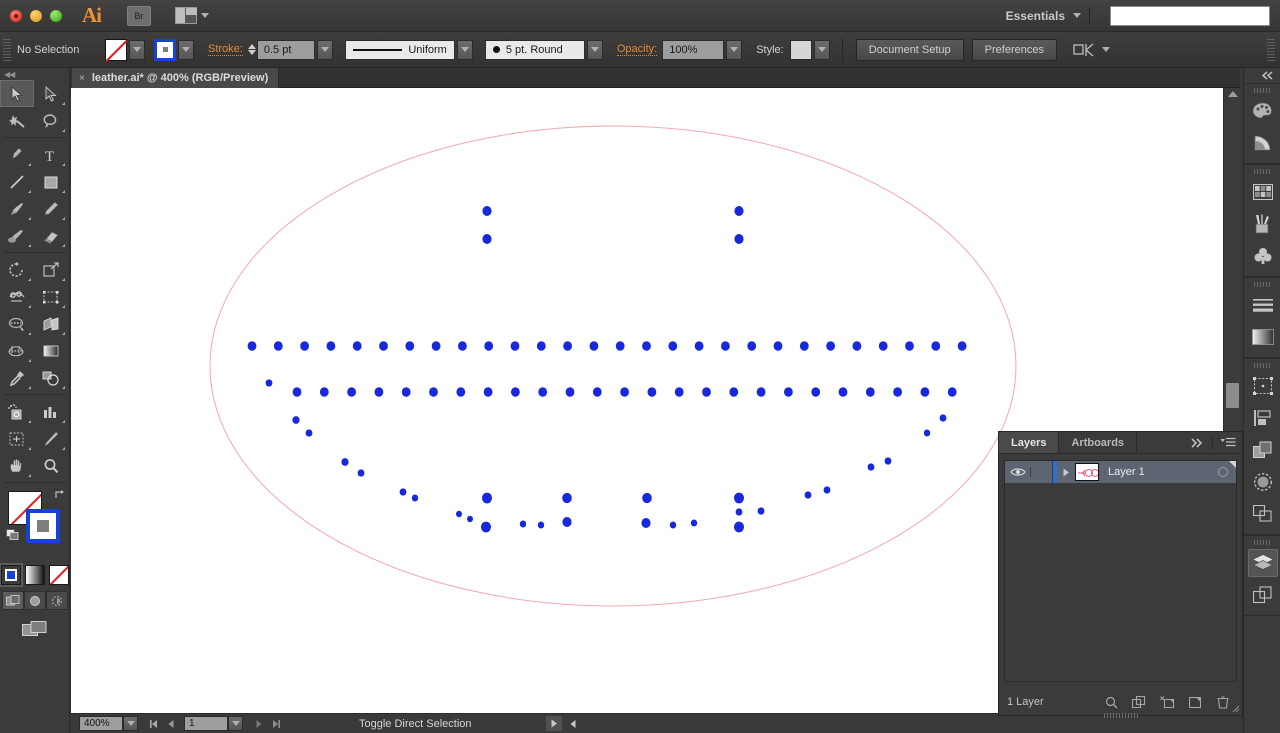 Image resolution: width=1280 pixels, height=733 pixels. What do you see at coordinates (206, 723) in the screenshot?
I see `artboard-number-field: 1` at bounding box center [206, 723].